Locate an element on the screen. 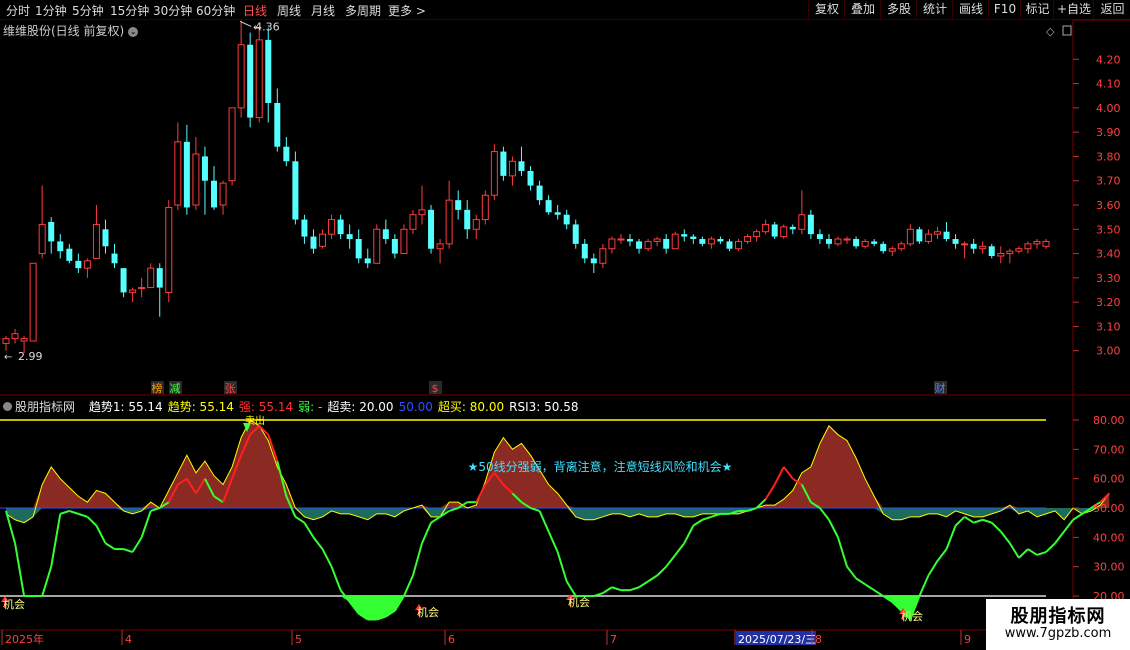 The image size is (1130, 650). price-tick-label: 4.00 is located at coordinates (1108, 108).